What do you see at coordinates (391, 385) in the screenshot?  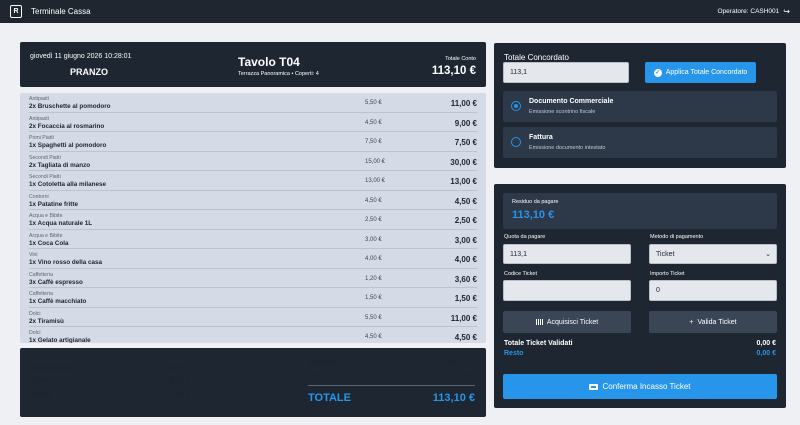 I see `summary-divider` at bounding box center [391, 385].